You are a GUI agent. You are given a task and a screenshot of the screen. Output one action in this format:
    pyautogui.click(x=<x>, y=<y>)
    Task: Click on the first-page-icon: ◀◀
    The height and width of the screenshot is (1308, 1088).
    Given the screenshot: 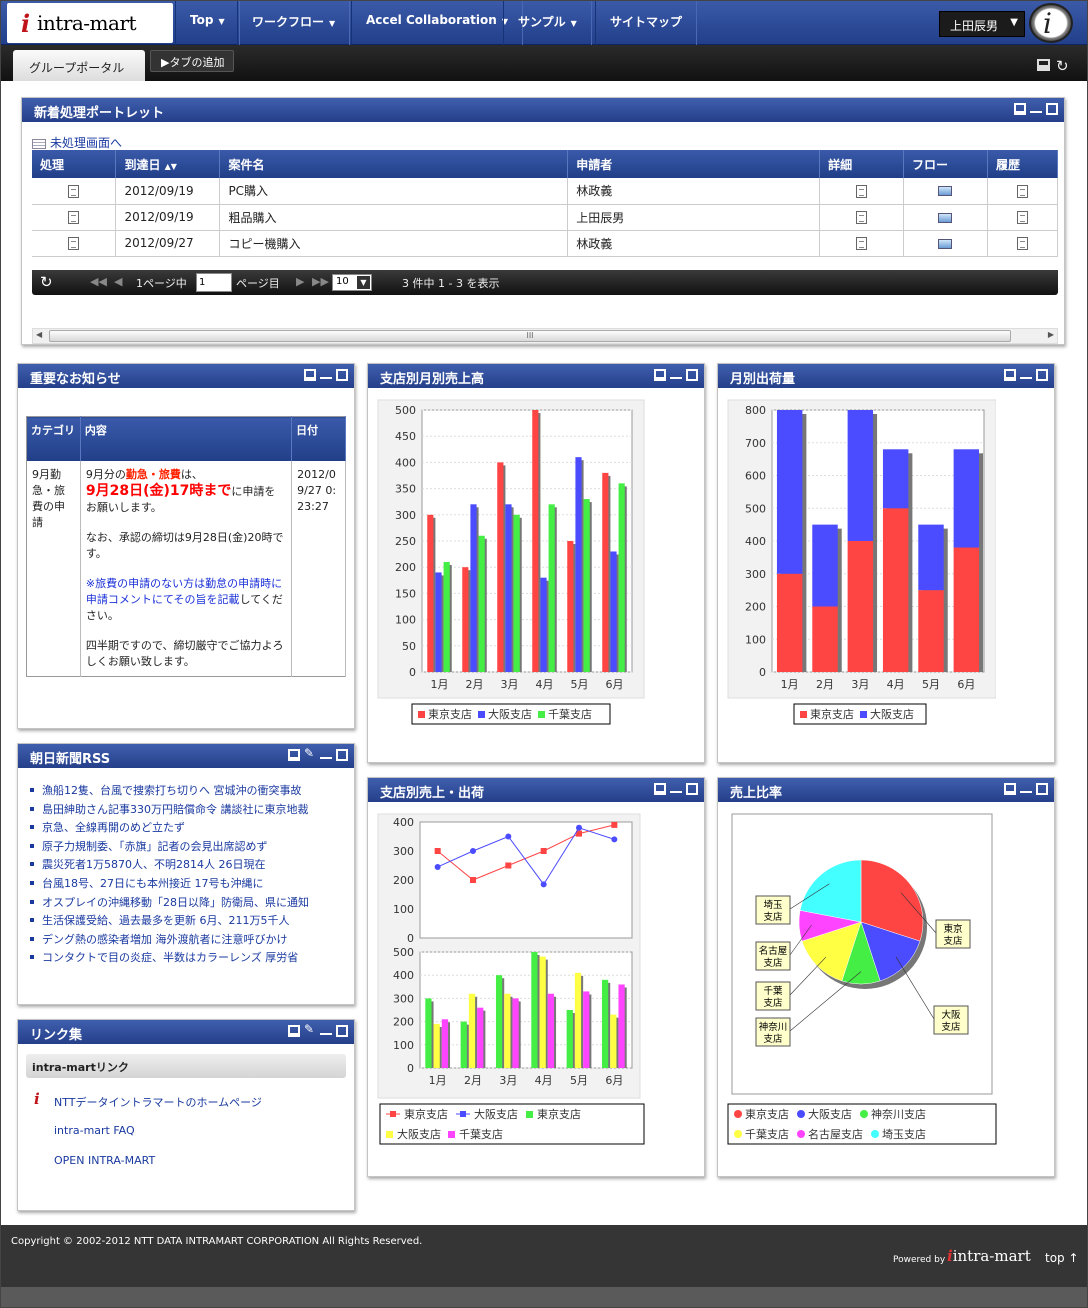 What is the action you would take?
    pyautogui.click(x=98, y=281)
    